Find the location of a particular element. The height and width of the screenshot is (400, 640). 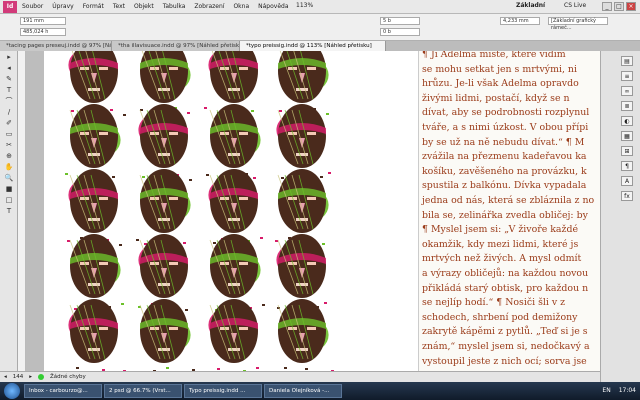

indesign-logo: Id is located at coordinates (10, 6).